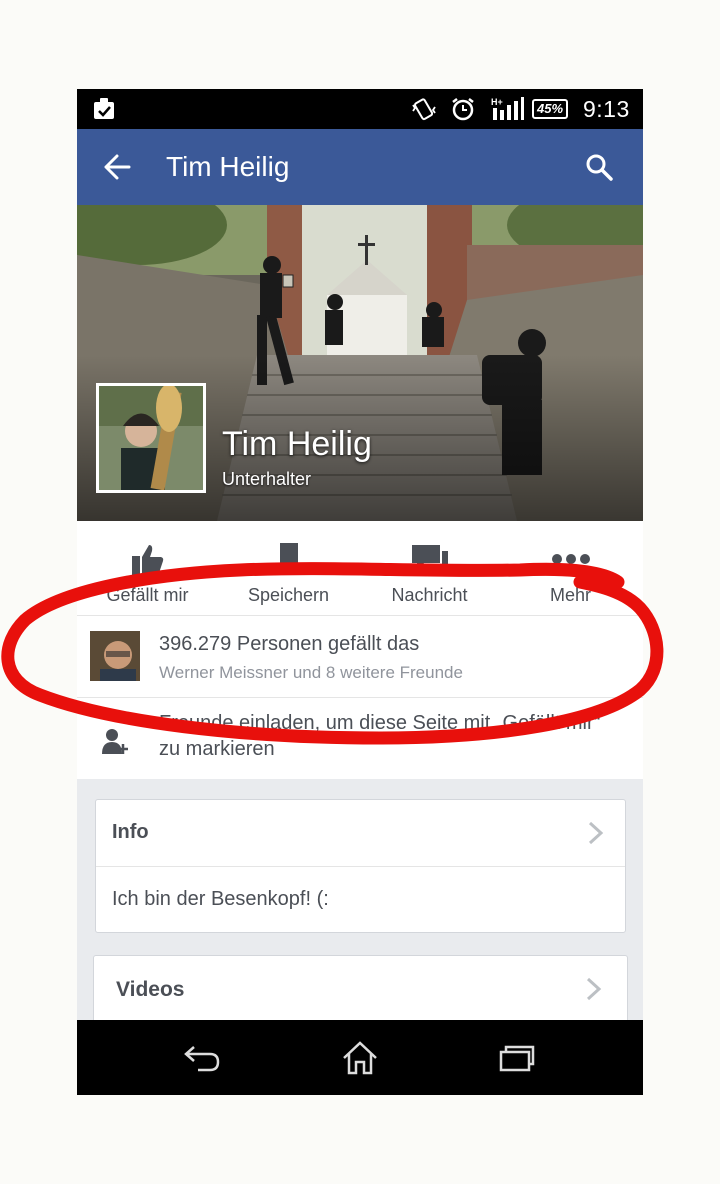  Describe the element at coordinates (429, 595) in the screenshot. I see `message-label: Nachricht` at that location.